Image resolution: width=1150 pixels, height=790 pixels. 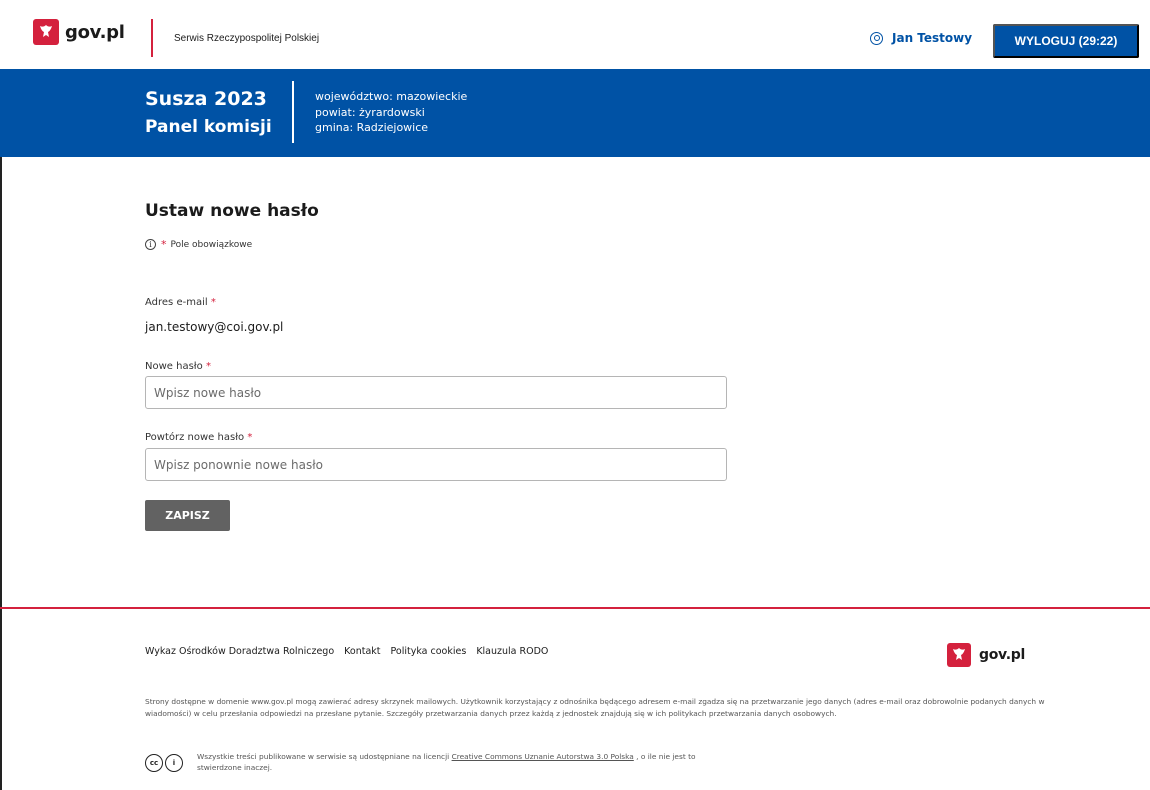 I want to click on user-name: Jan Testowy, so click(x=932, y=38).